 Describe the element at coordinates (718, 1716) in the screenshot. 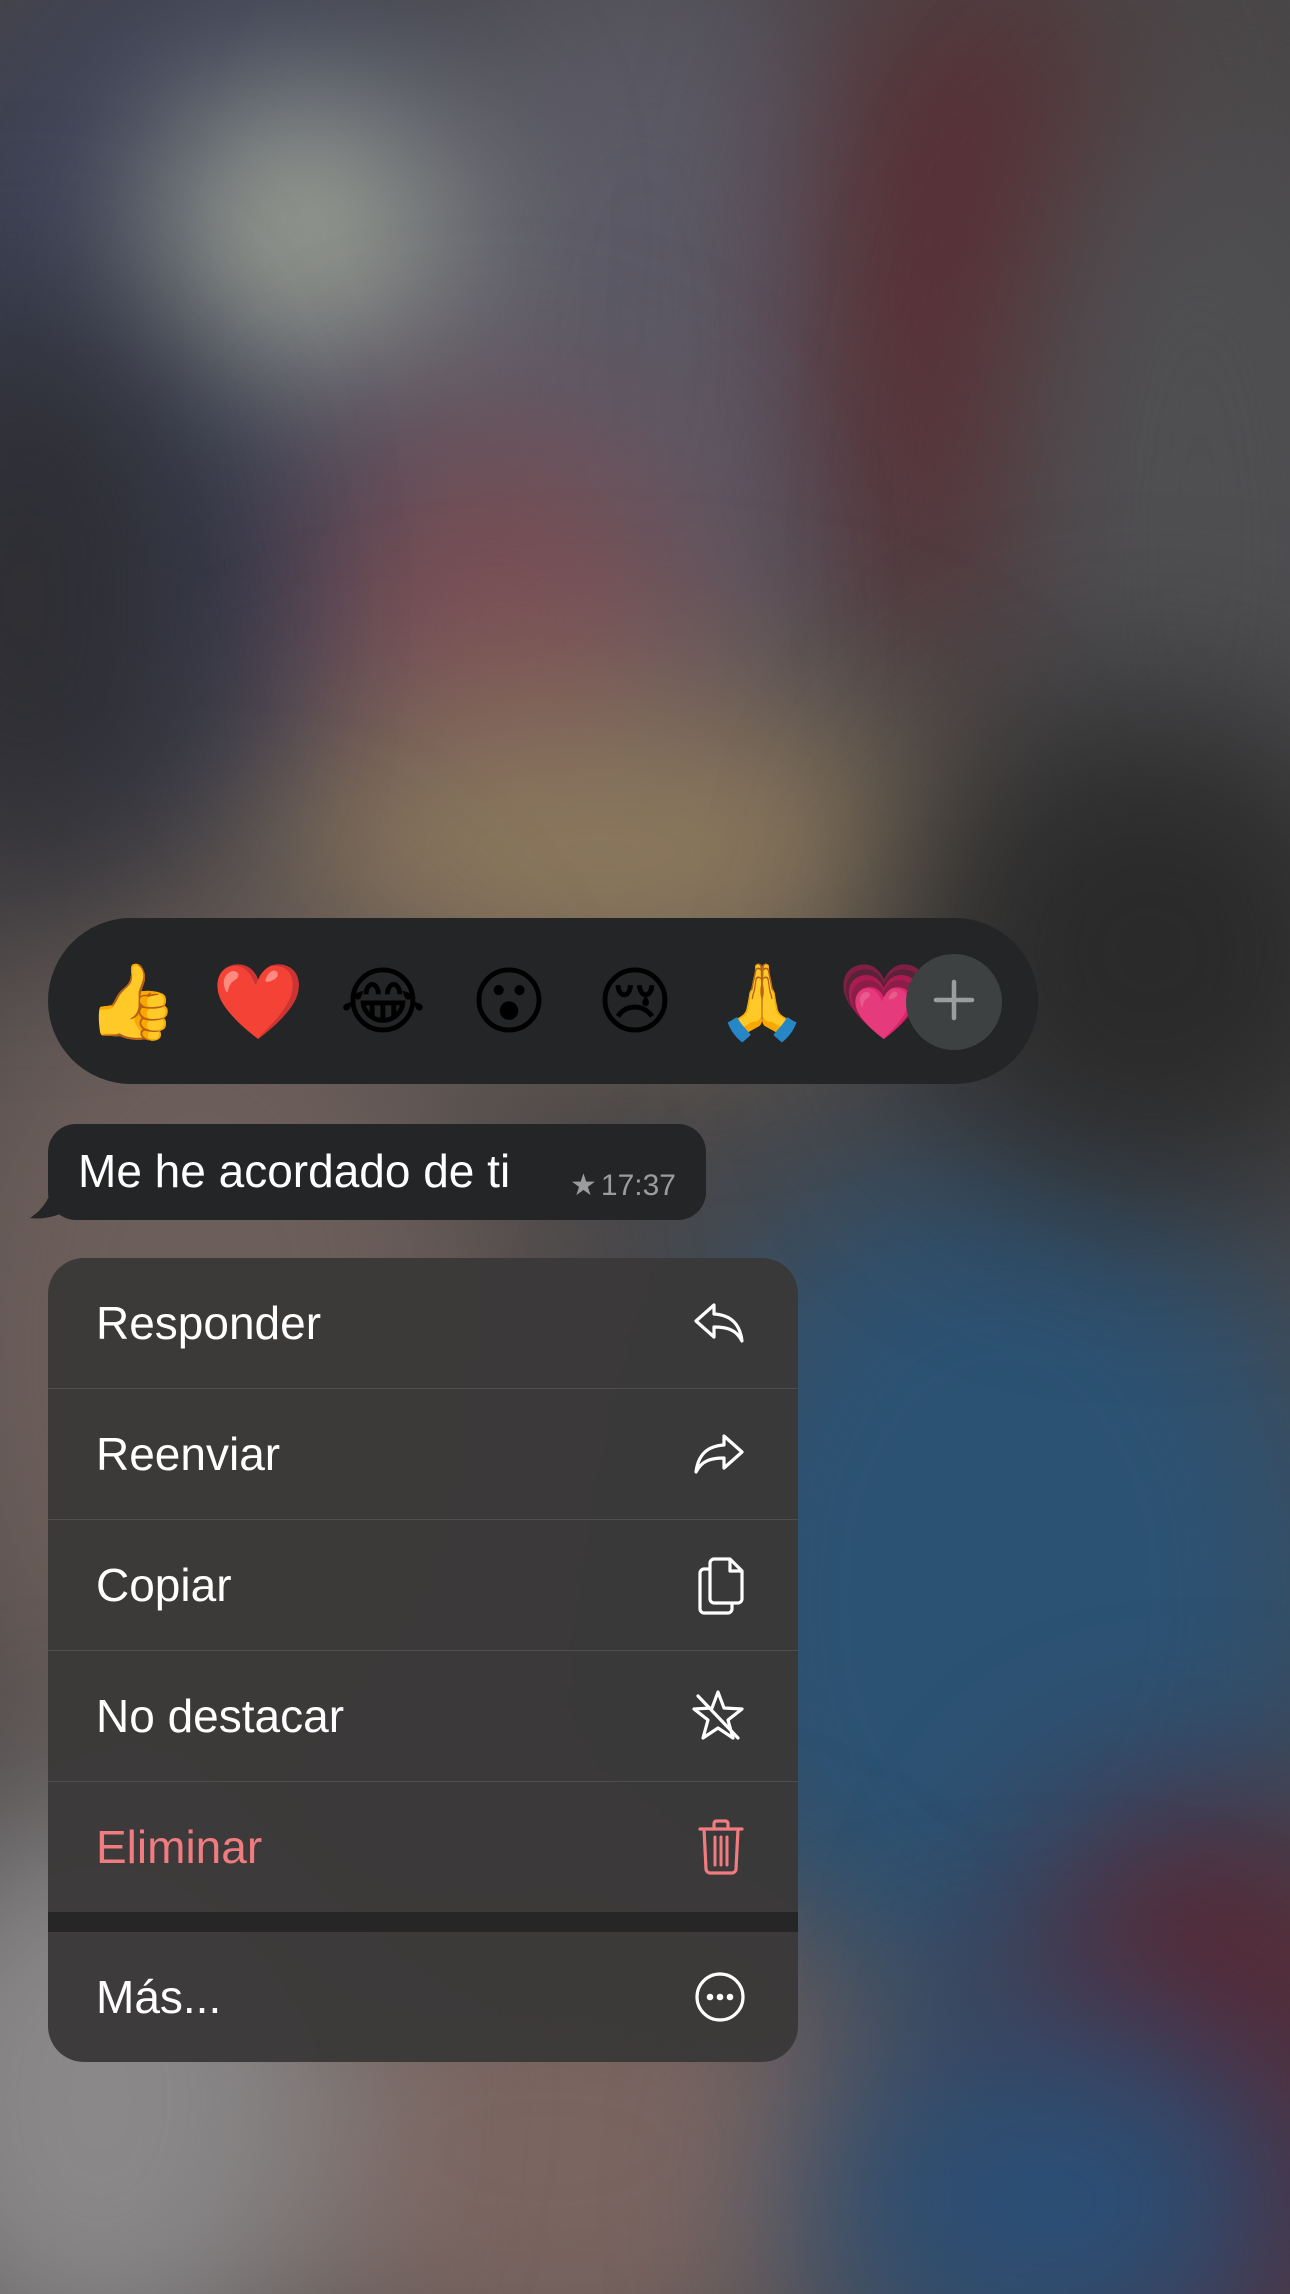

I see `unstar-icon` at that location.